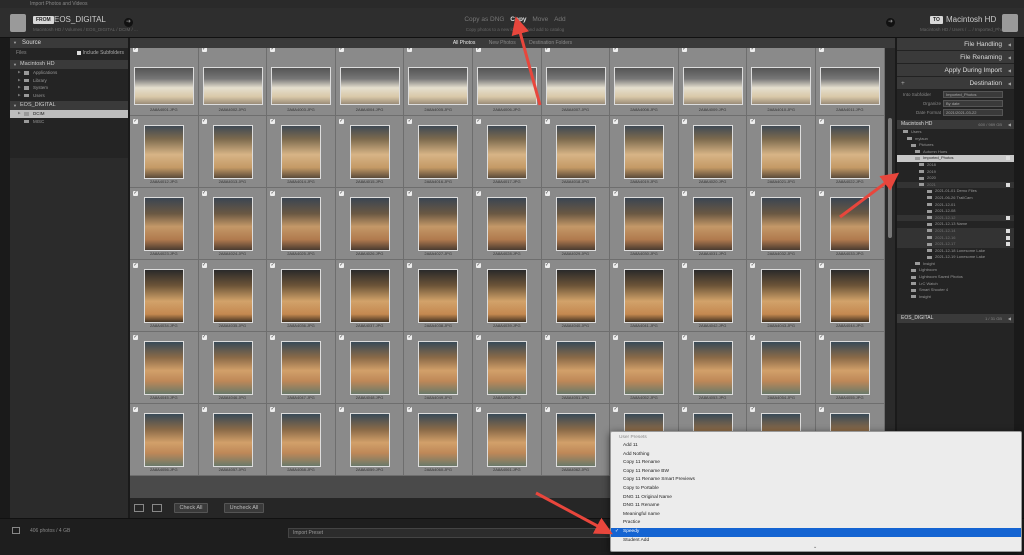 This screenshot has height=555, width=1024. What do you see at coordinates (574, 513) in the screenshot?
I see `annotation-arrow-preset` at bounding box center [574, 513].